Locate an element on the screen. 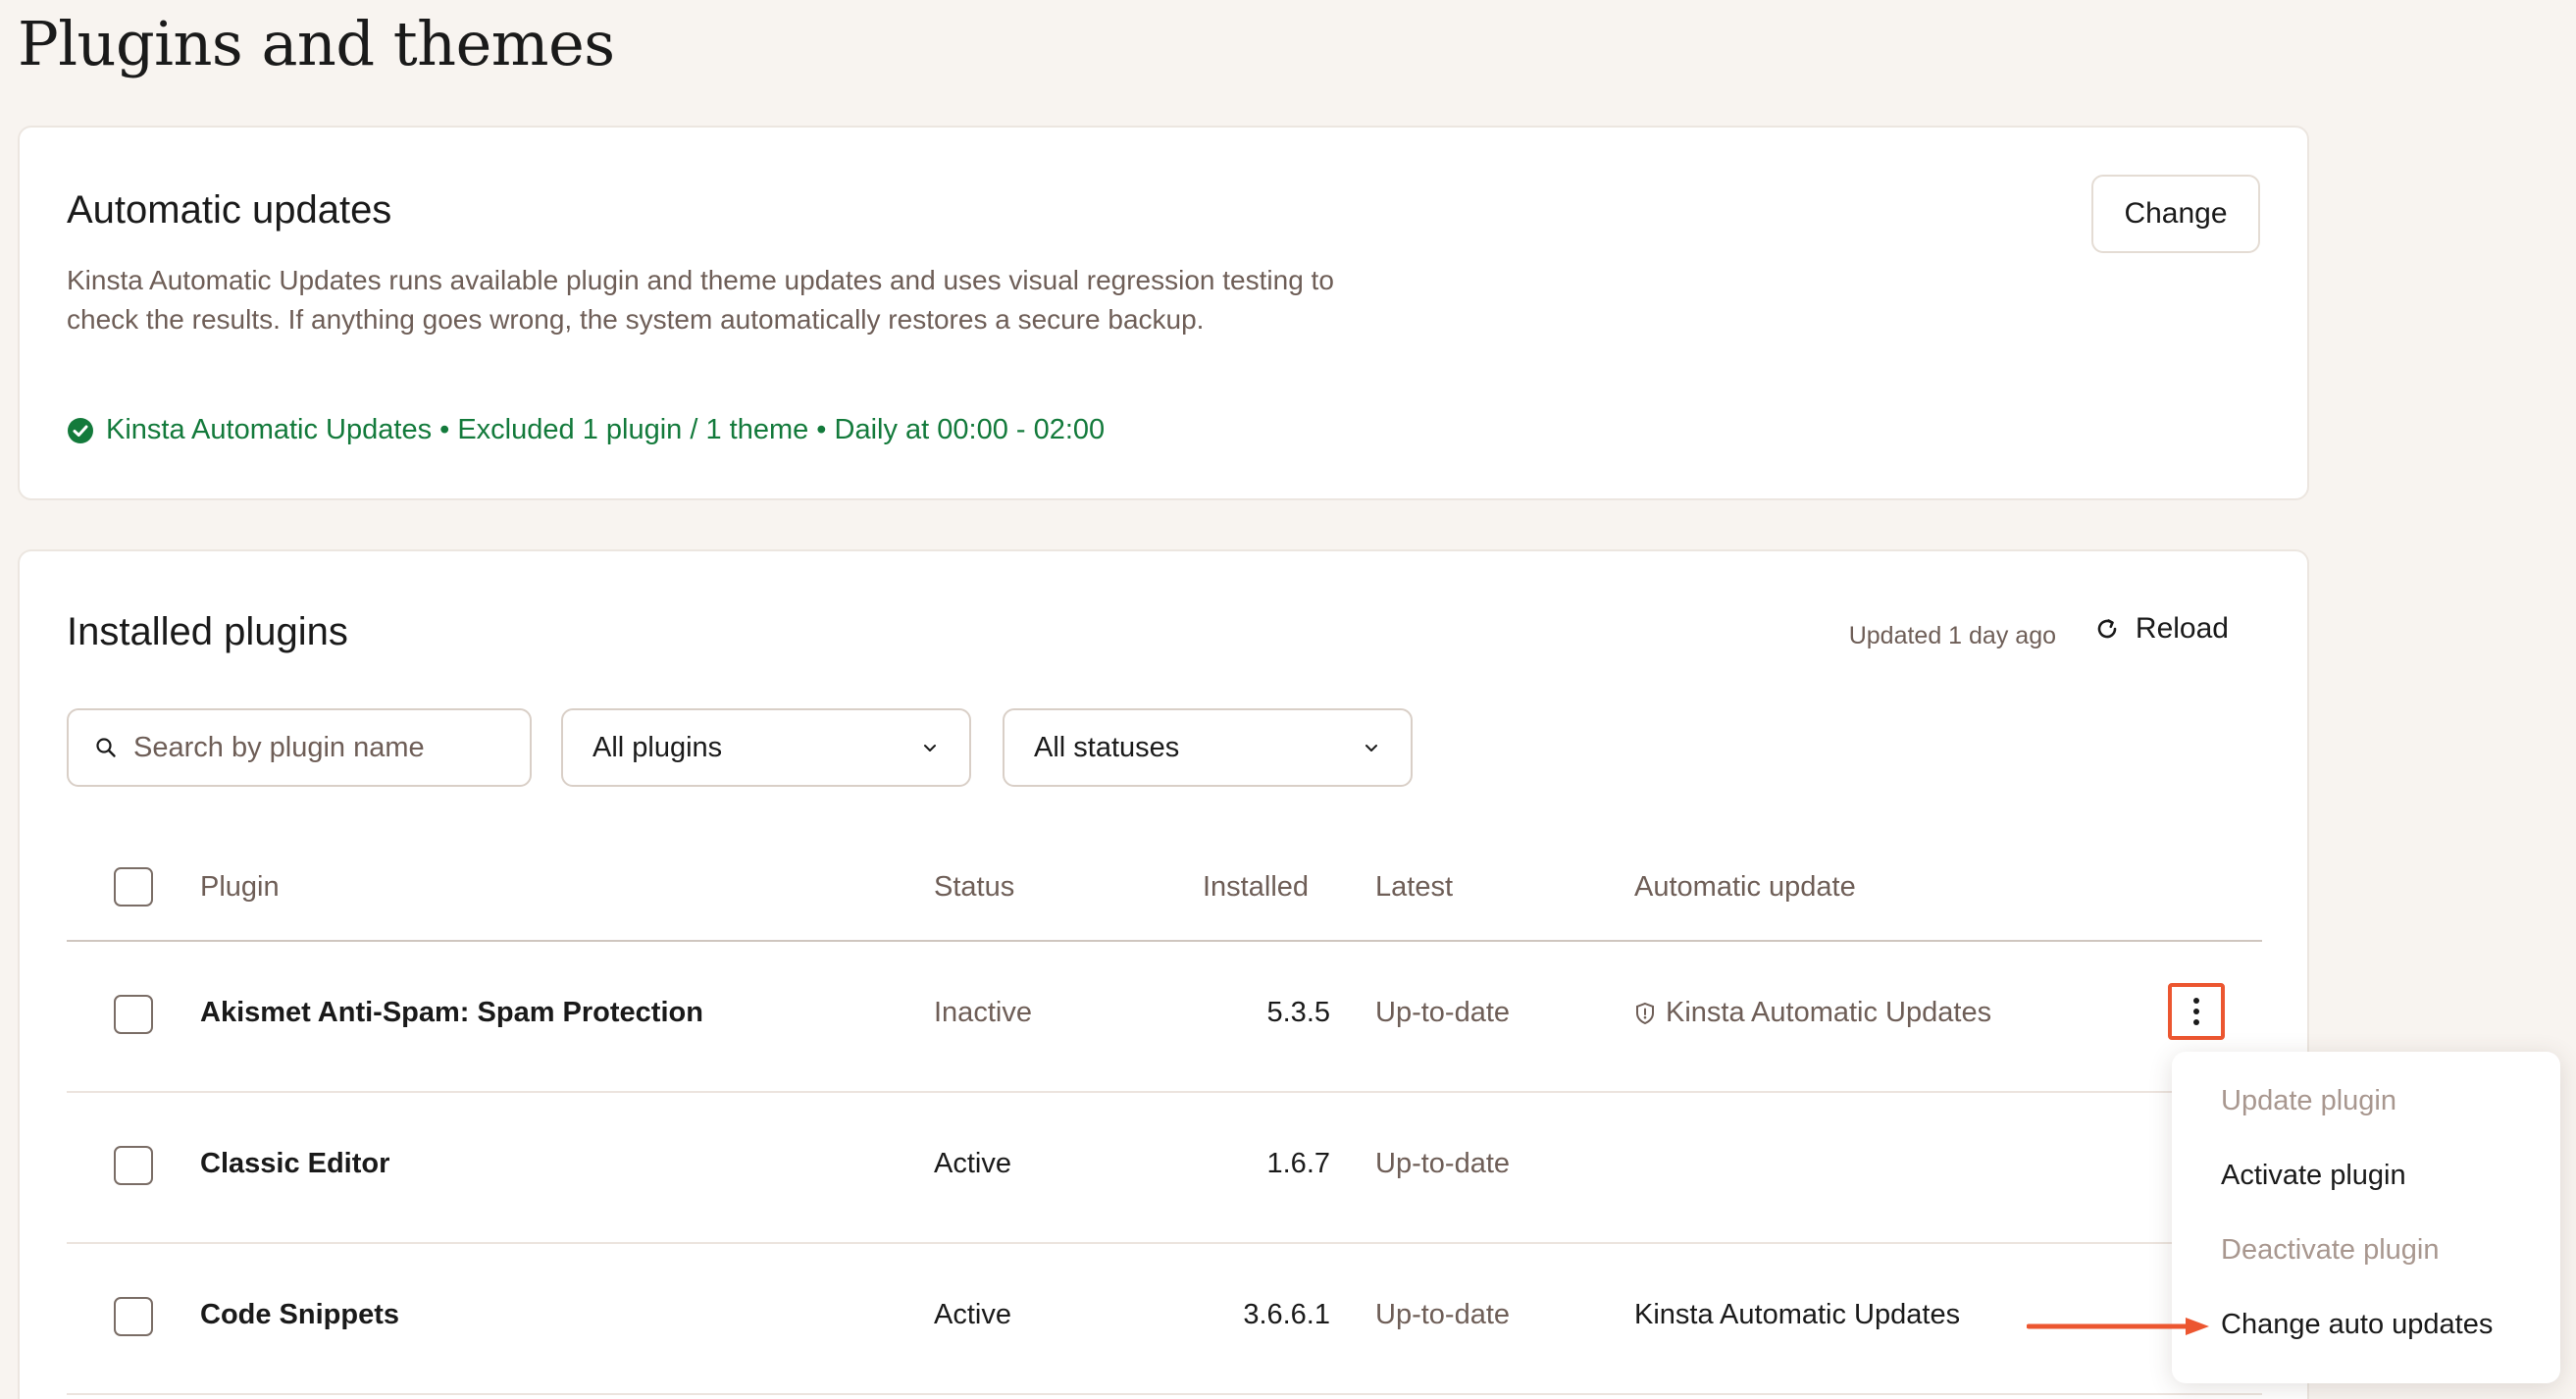  plugin-installed-version: 3.6.6.1 is located at coordinates (1286, 1314).